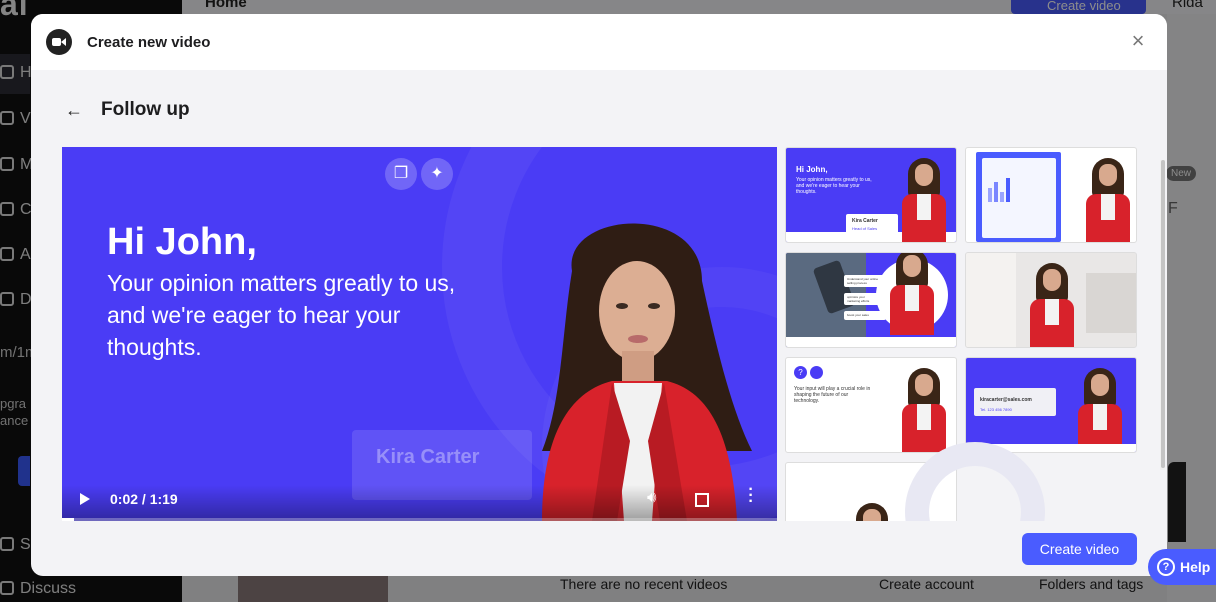 The image size is (1216, 602). I want to click on help-icon: ?, so click(1166, 567).